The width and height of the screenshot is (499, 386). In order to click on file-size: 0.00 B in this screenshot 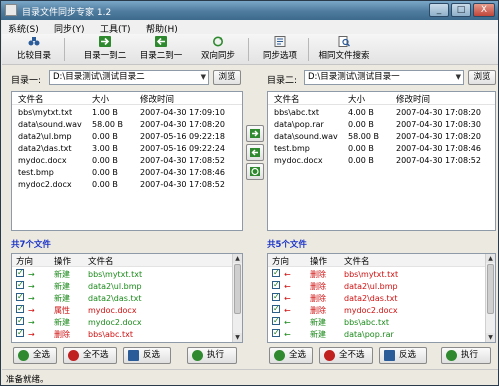, I will do `click(361, 124)`.